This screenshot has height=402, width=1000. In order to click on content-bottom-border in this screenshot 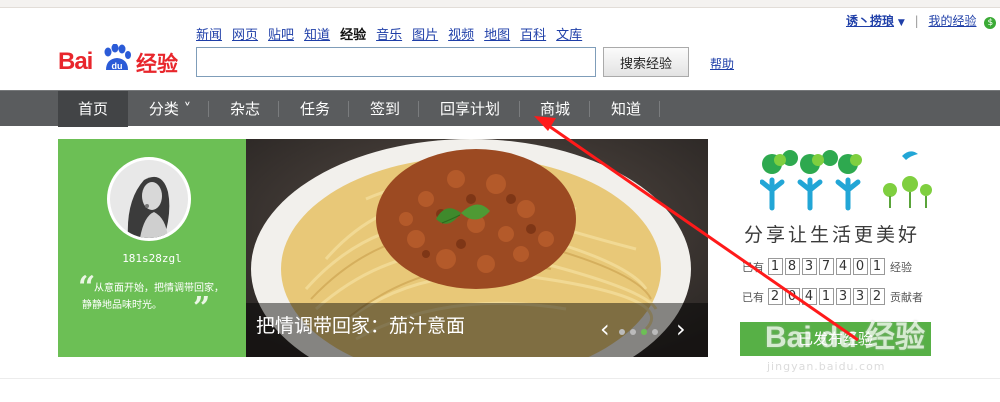, I will do `click(500, 378)`.